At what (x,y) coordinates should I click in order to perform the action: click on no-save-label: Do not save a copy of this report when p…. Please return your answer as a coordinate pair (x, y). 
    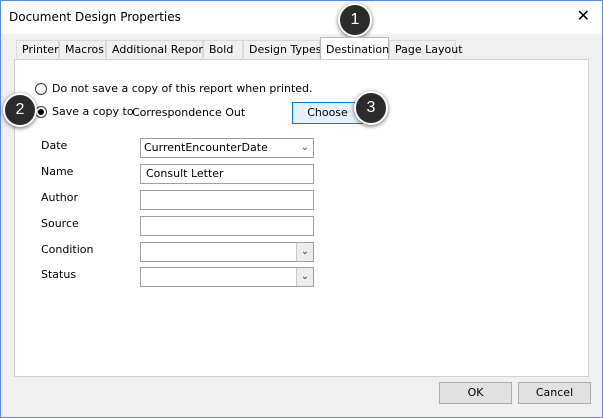
    Looking at the image, I should click on (182, 88).